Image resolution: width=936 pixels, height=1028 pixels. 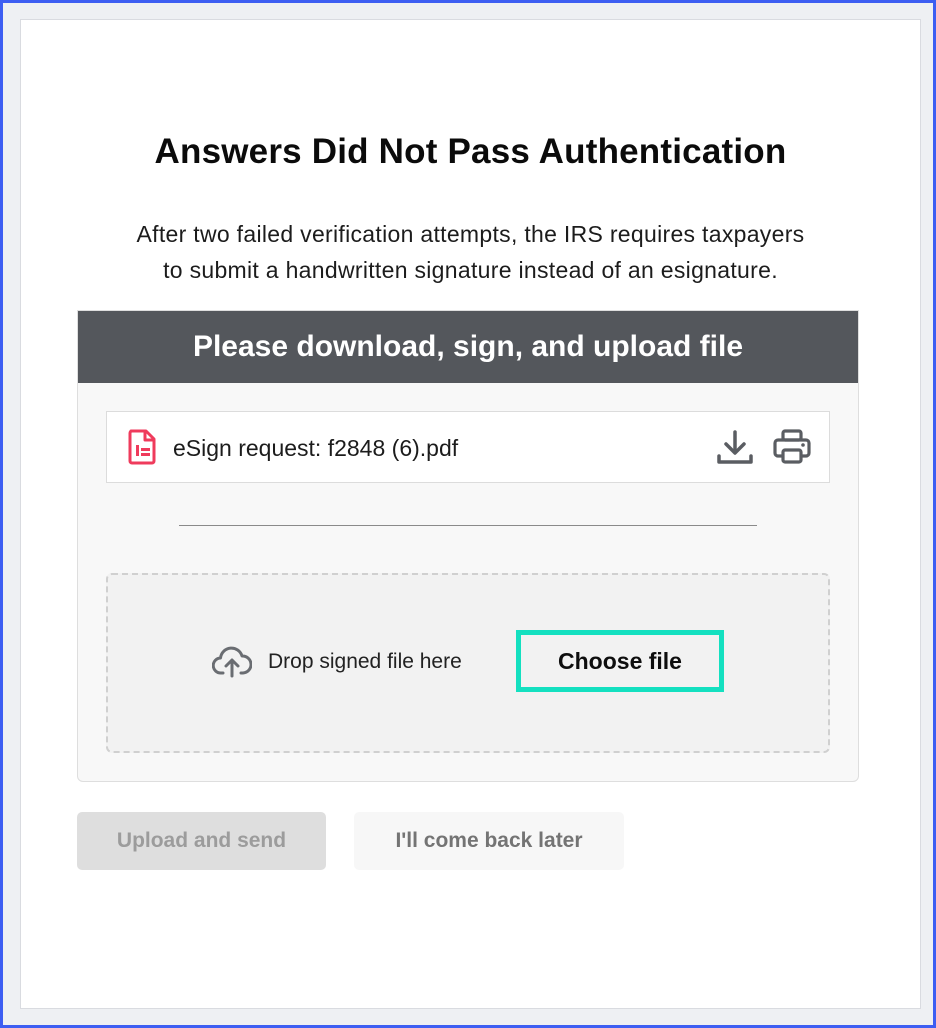 What do you see at coordinates (735, 448) in the screenshot?
I see `download-icon` at bounding box center [735, 448].